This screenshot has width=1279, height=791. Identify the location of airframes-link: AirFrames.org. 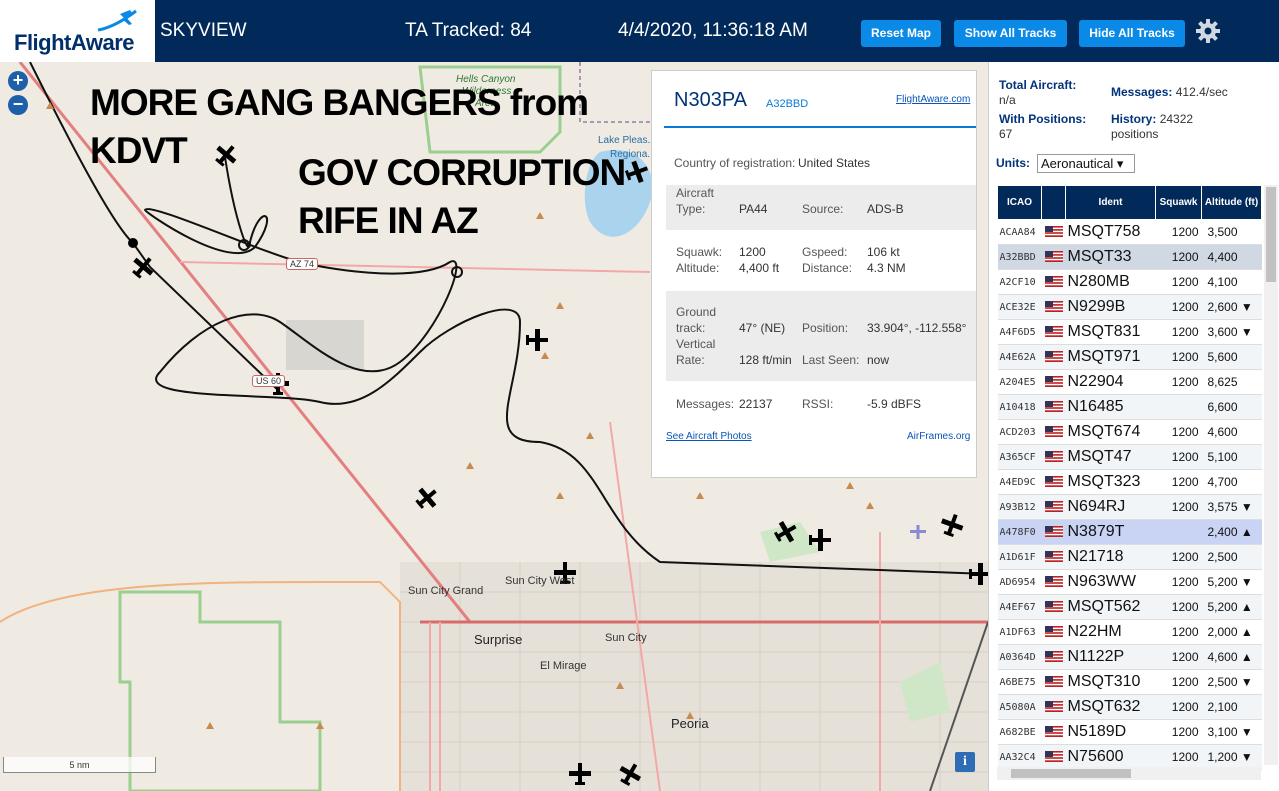
(938, 436).